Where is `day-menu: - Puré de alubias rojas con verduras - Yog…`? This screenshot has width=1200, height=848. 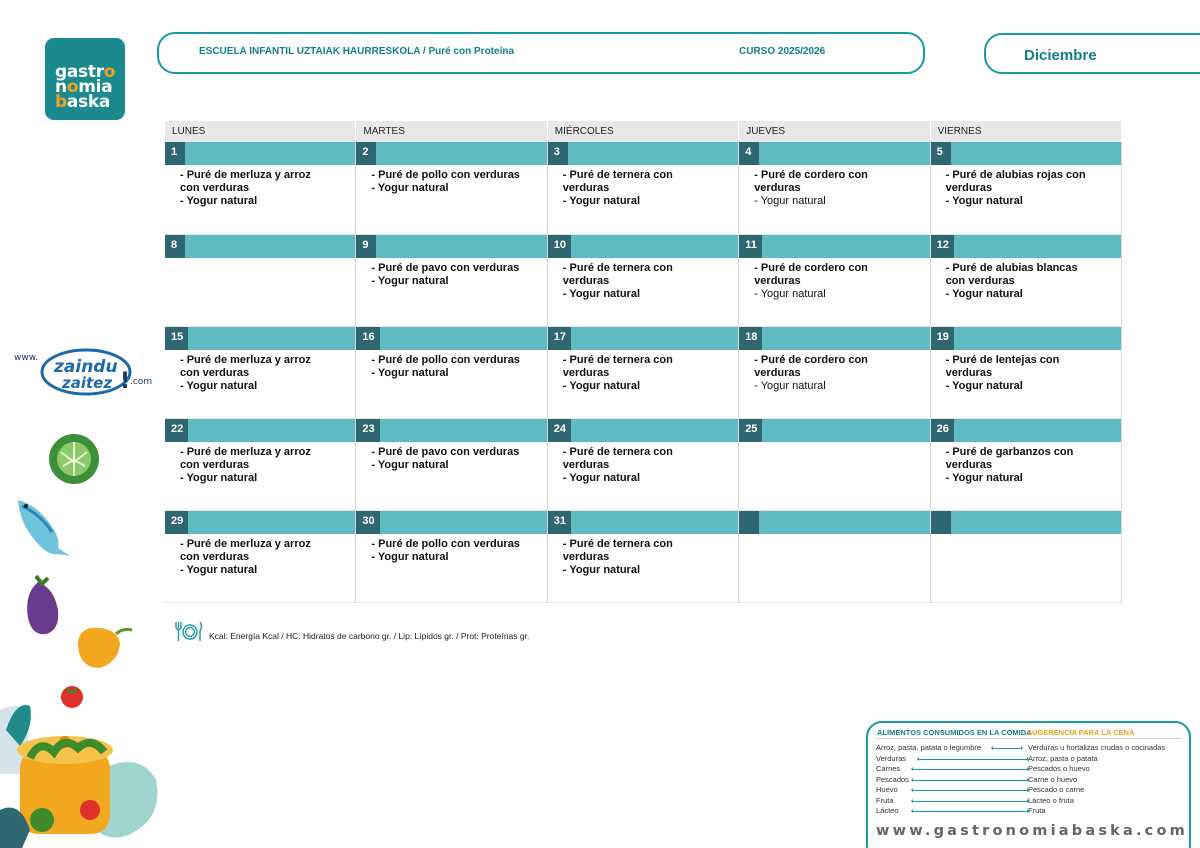 day-menu: - Puré de alubias rojas con verduras - Yog… is located at coordinates (1026, 199).